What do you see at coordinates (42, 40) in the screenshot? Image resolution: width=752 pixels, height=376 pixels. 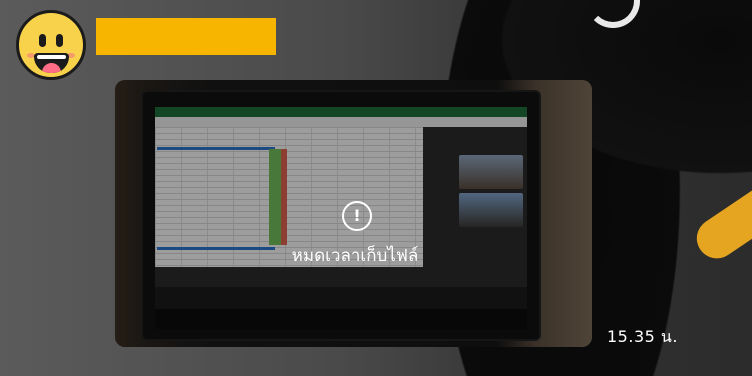 I see `avatar-left-eye` at bounding box center [42, 40].